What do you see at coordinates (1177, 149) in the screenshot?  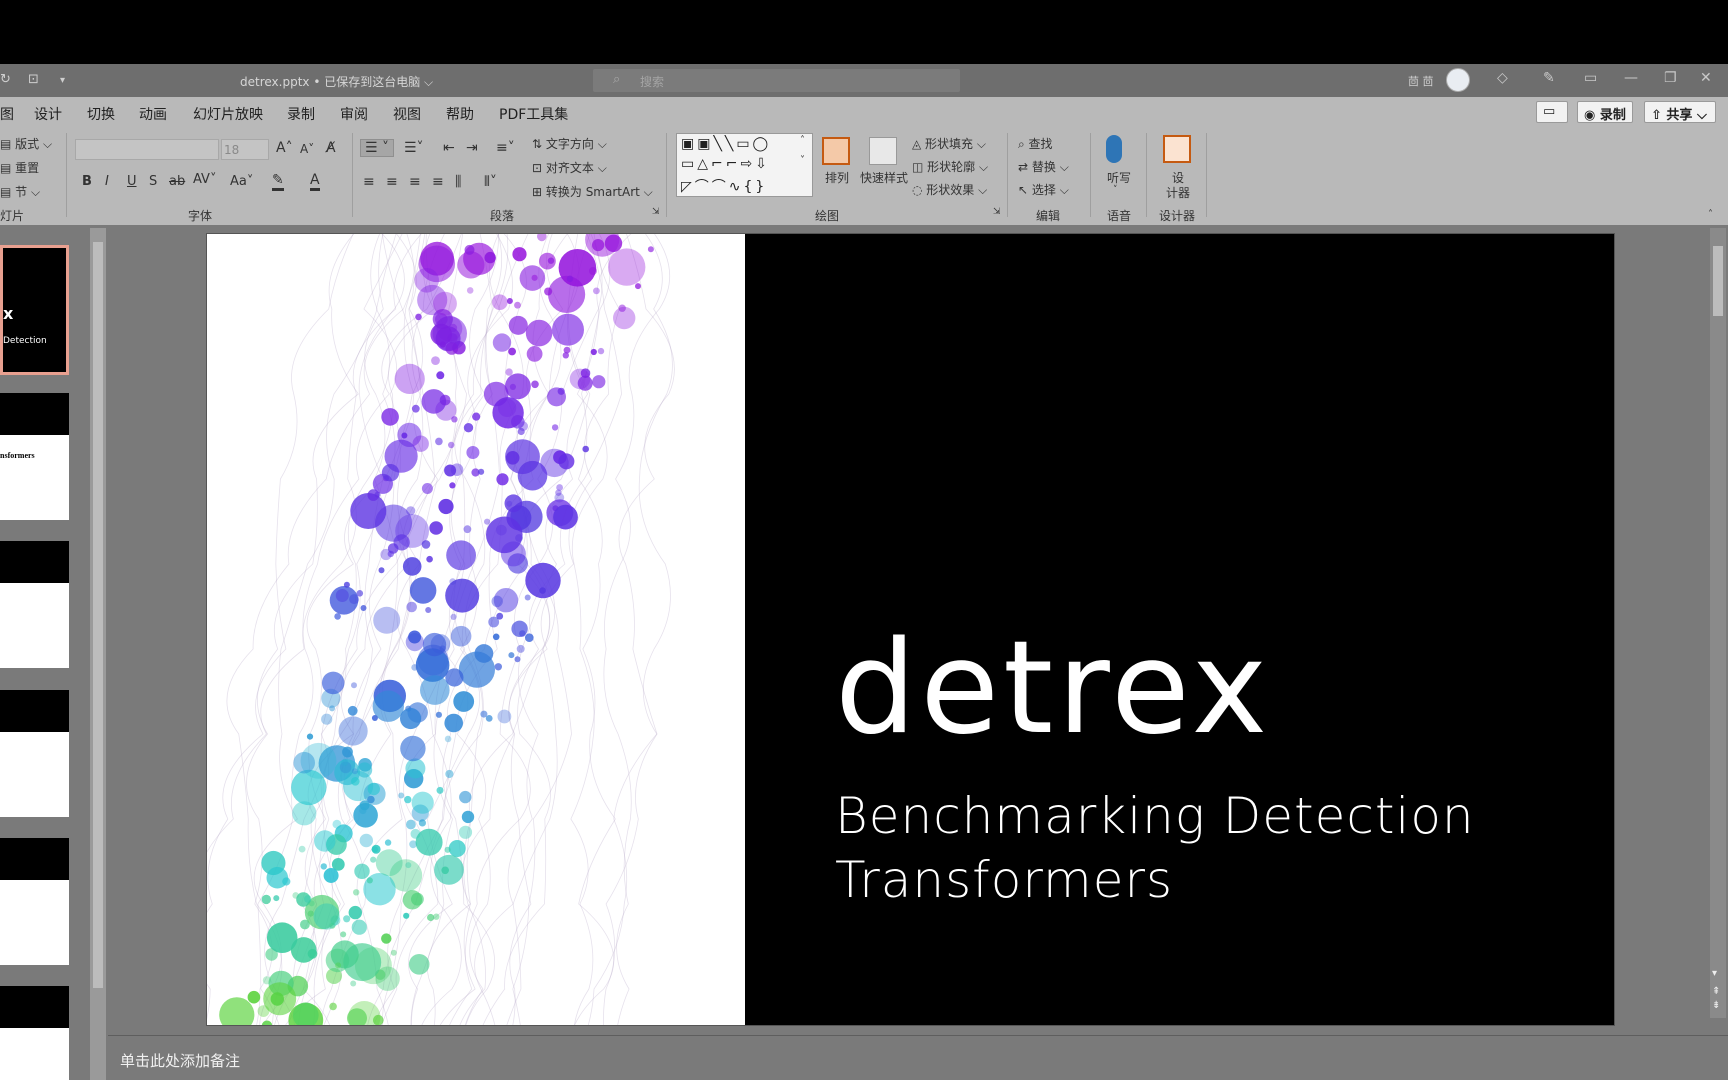 I see `designer-icon` at bounding box center [1177, 149].